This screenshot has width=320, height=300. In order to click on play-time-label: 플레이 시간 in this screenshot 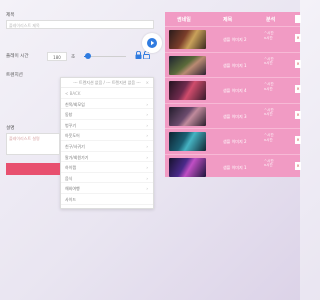, I will do `click(17, 56)`.